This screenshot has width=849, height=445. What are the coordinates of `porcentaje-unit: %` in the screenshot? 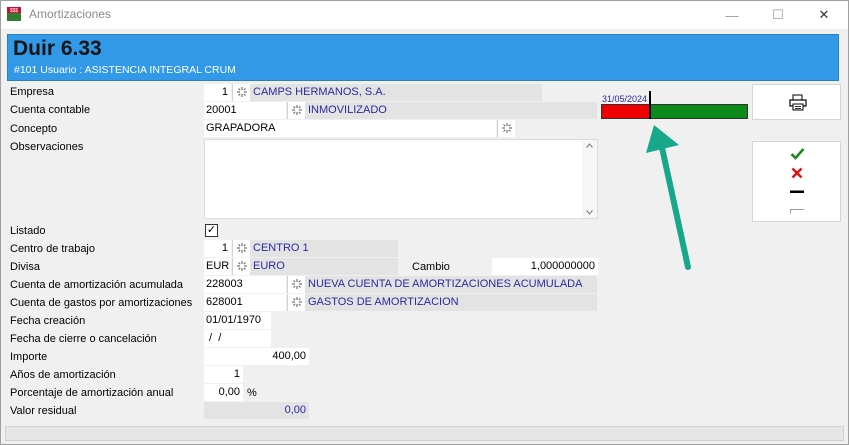 It's located at (252, 393).